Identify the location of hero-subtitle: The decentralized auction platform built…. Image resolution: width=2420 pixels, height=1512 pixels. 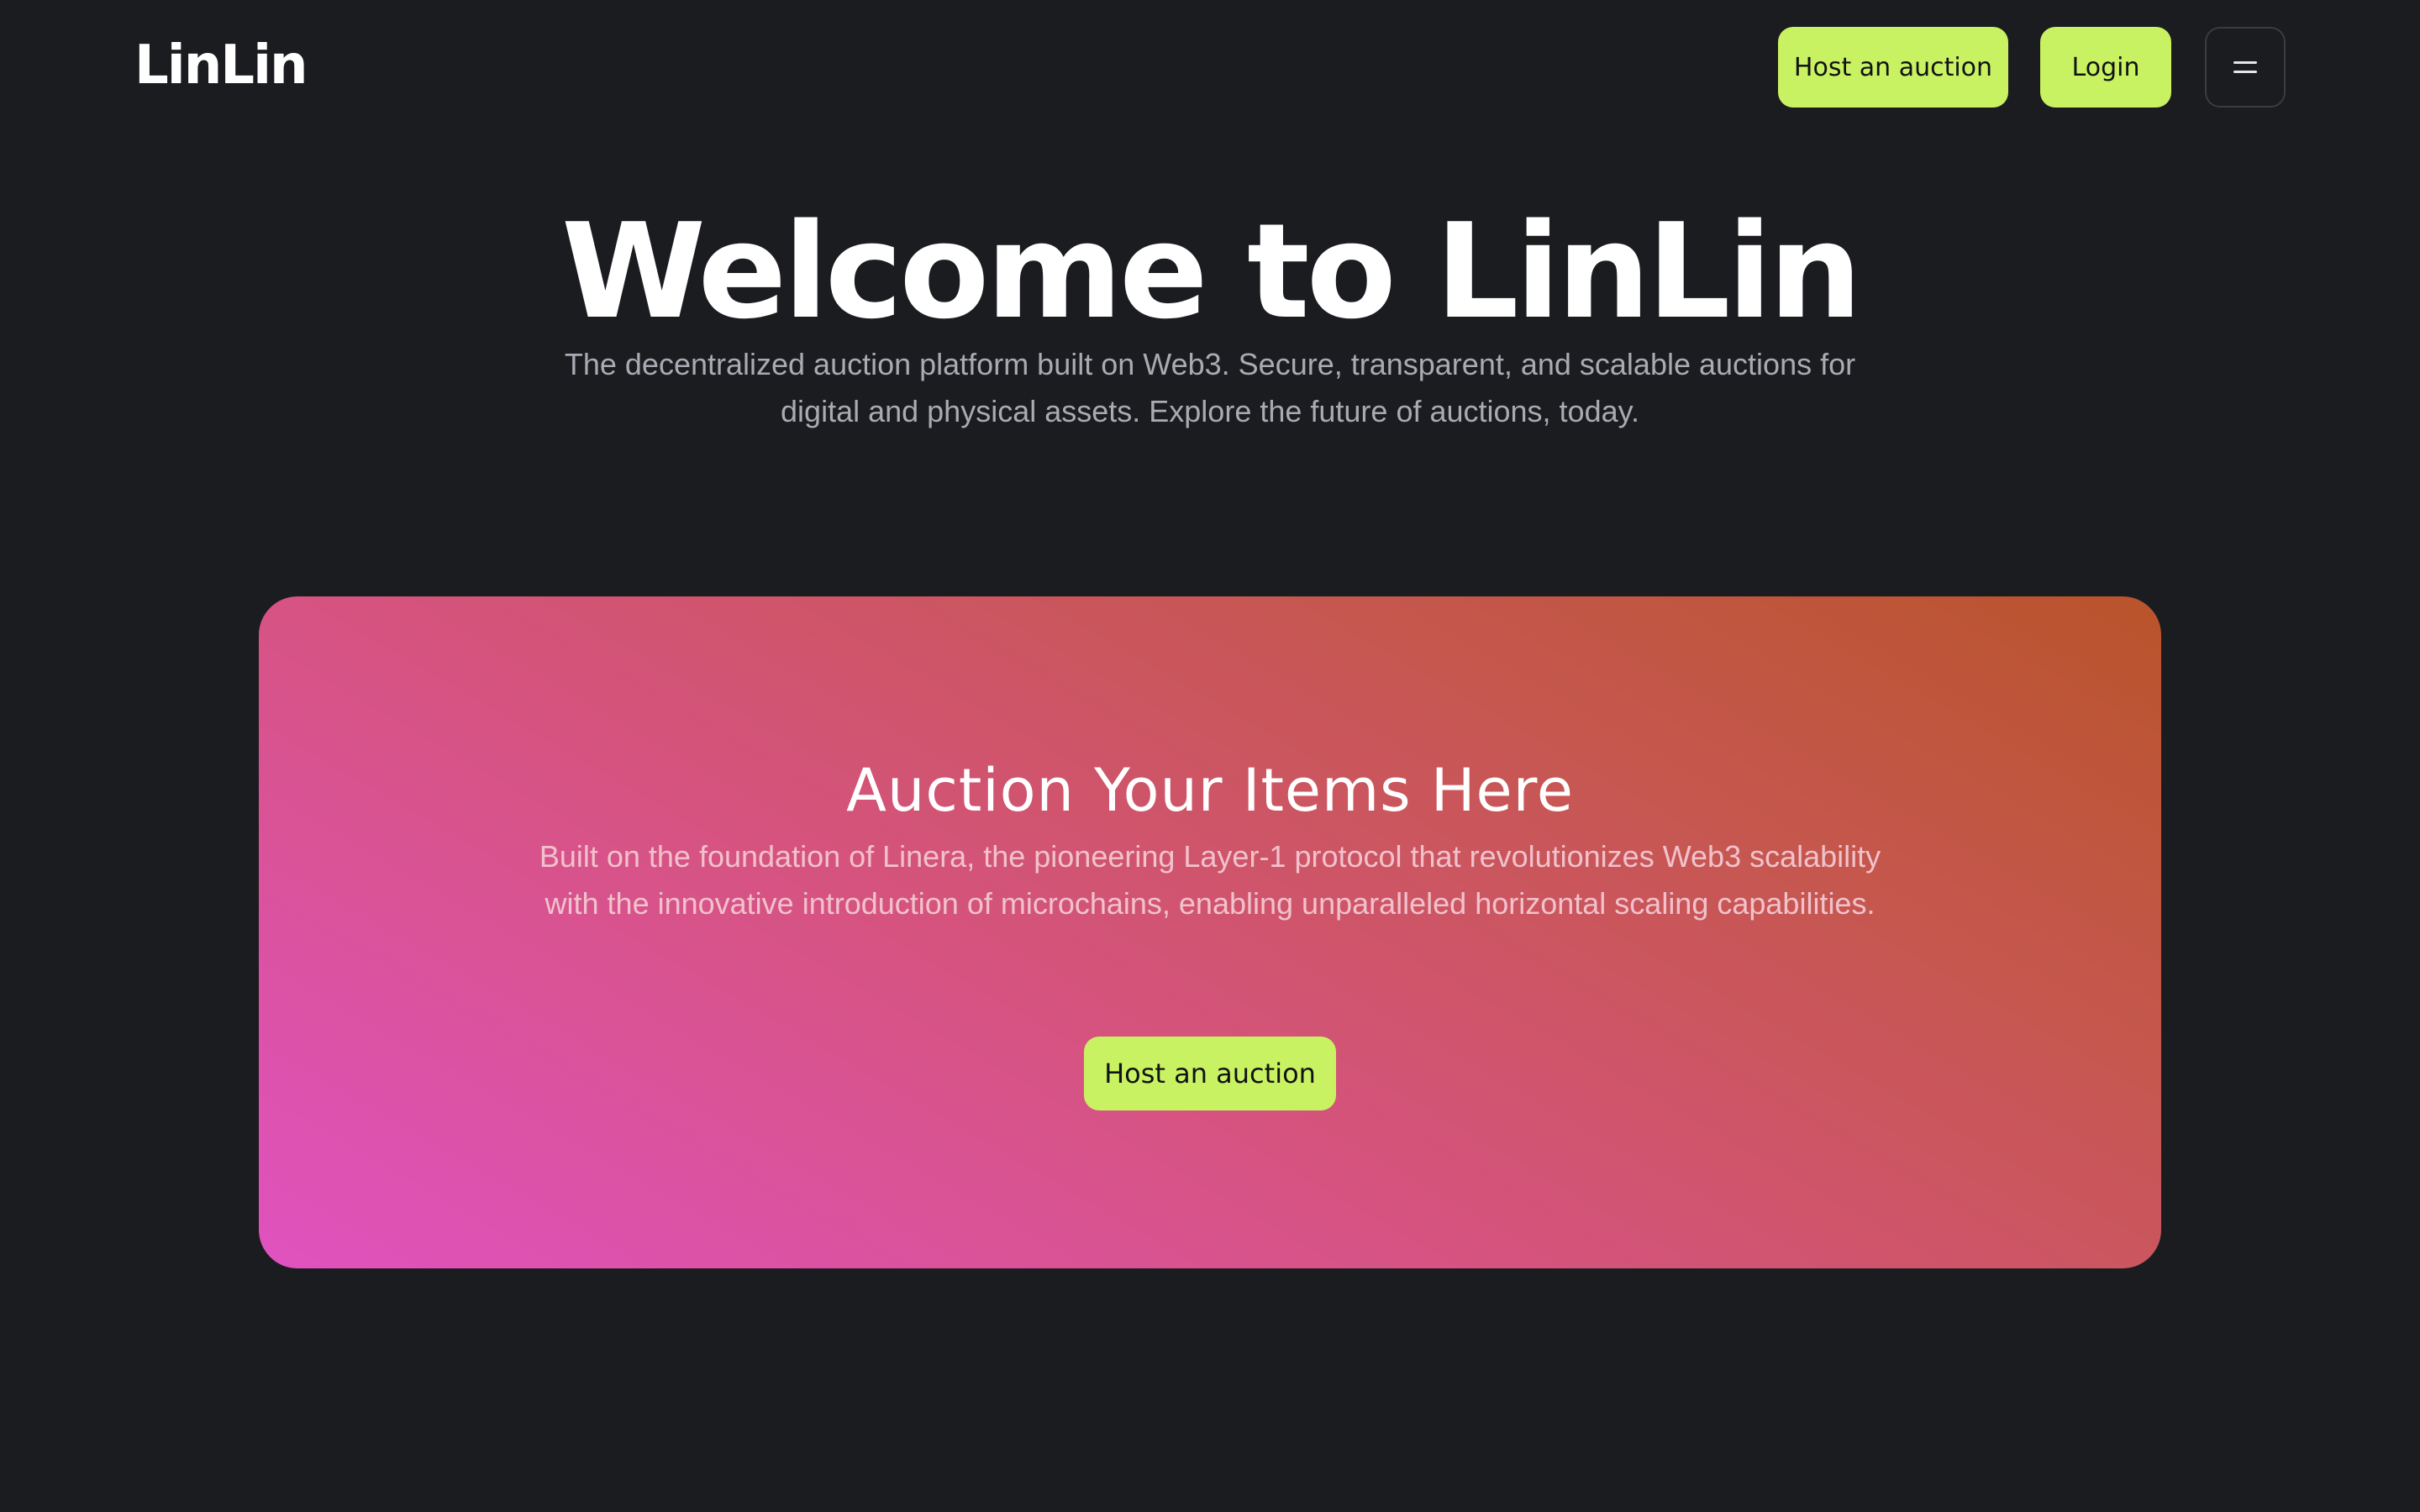
(1210, 387).